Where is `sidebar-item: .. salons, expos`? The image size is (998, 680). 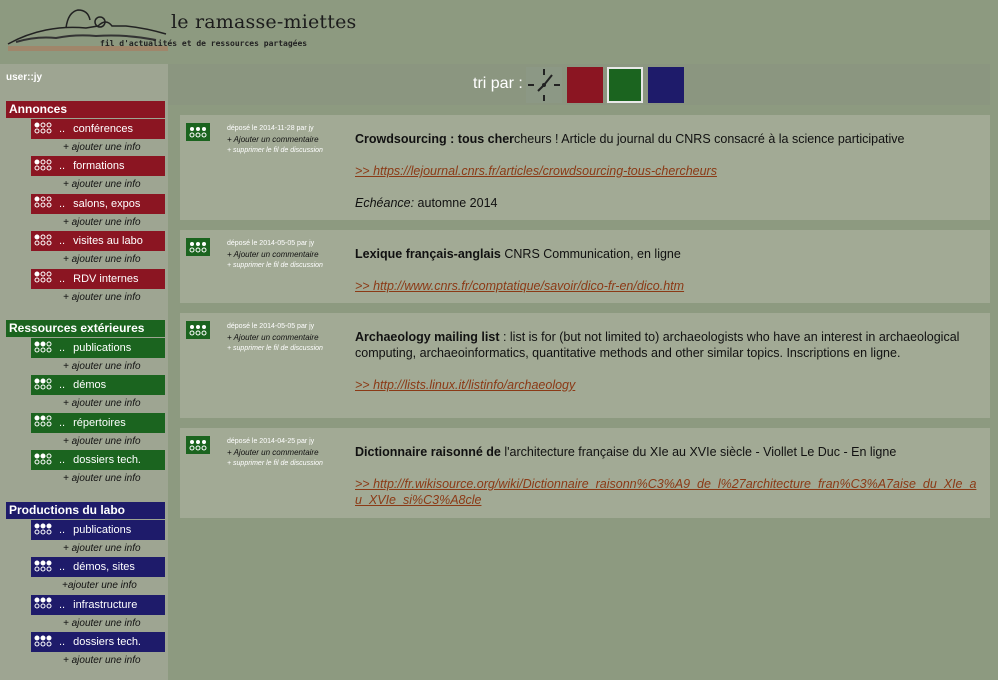 sidebar-item: .. salons, expos is located at coordinates (98, 203).